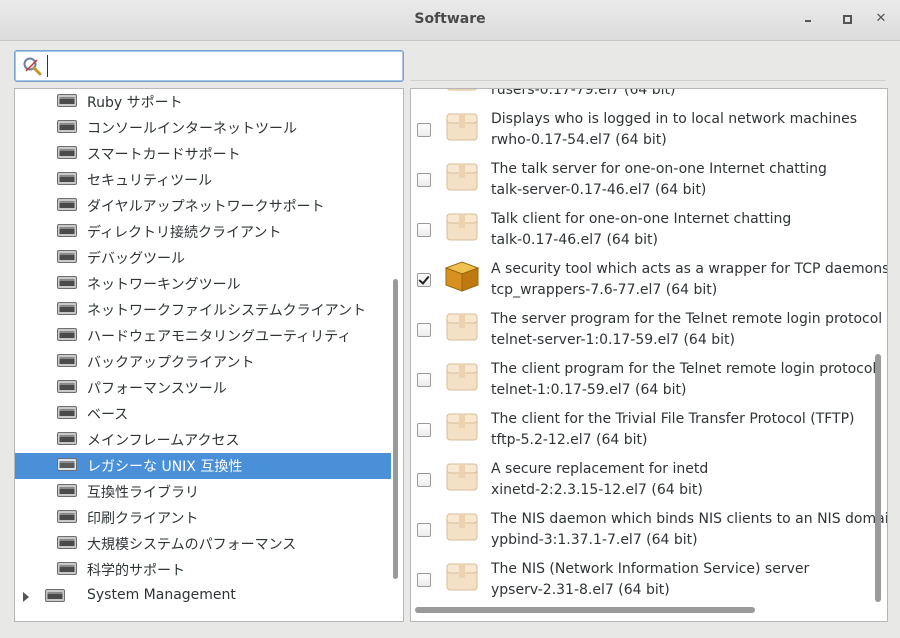 Image resolution: width=900 pixels, height=638 pixels. I want to click on group-item: 科学的サポート, so click(203, 570).